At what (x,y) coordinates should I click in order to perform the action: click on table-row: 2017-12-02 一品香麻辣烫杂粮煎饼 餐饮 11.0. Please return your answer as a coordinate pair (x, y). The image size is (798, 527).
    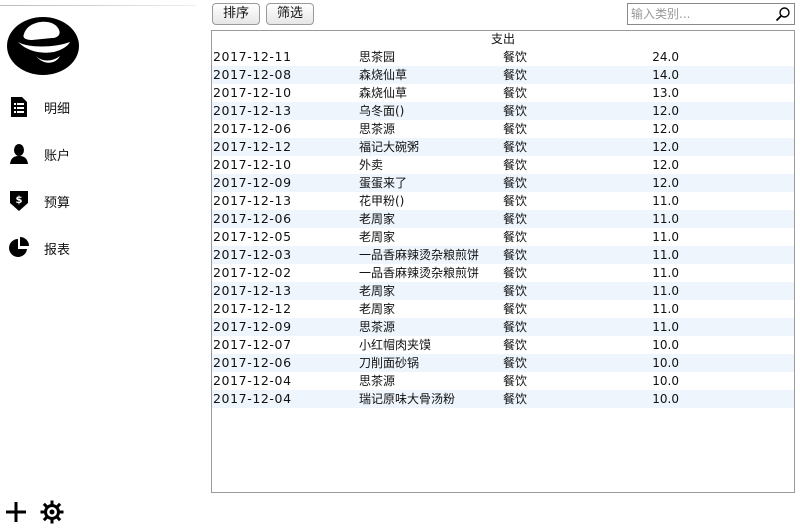
    Looking at the image, I should click on (503, 273).